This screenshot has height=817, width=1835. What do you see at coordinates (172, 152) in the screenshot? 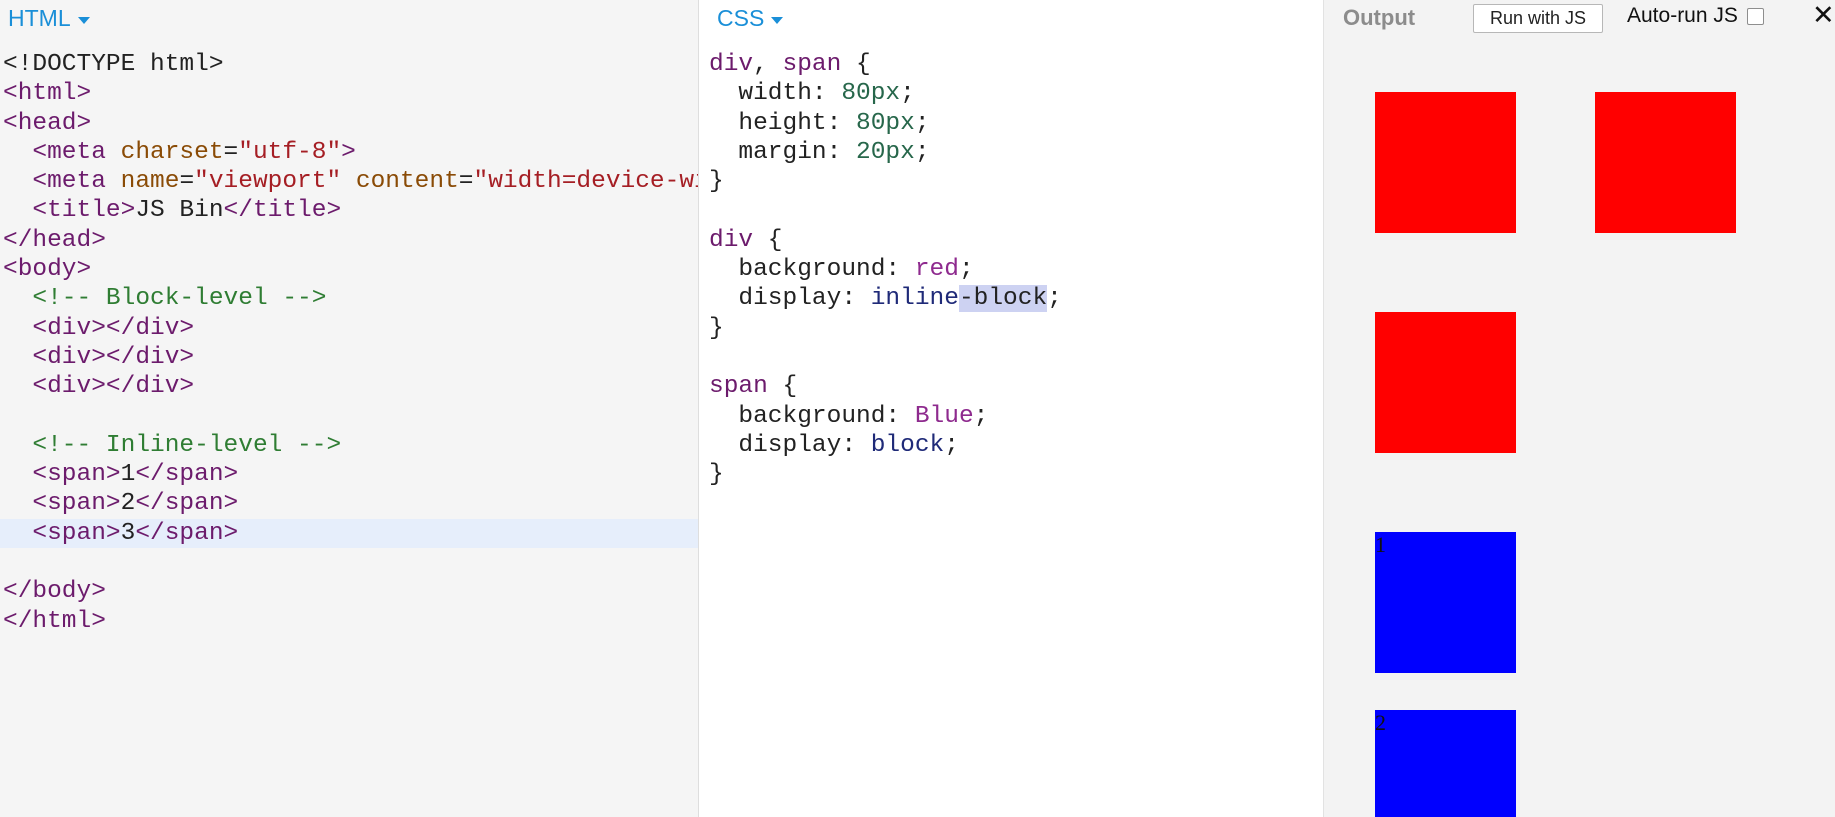
I see `code-token: charset` at bounding box center [172, 152].